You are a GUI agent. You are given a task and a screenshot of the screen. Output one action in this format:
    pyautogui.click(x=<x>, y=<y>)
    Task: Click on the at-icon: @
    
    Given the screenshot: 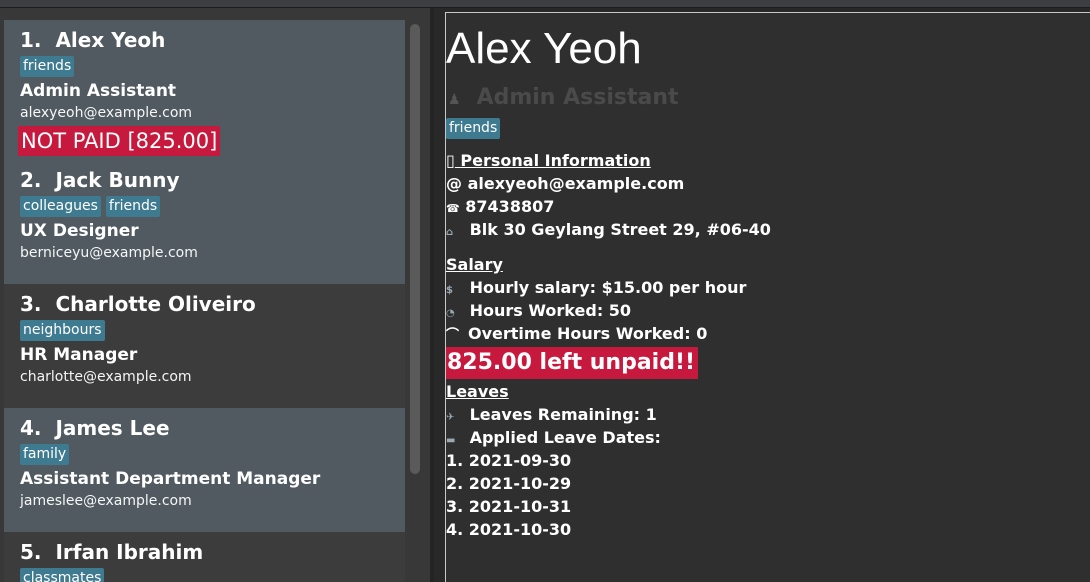 What is the action you would take?
    pyautogui.click(x=454, y=183)
    